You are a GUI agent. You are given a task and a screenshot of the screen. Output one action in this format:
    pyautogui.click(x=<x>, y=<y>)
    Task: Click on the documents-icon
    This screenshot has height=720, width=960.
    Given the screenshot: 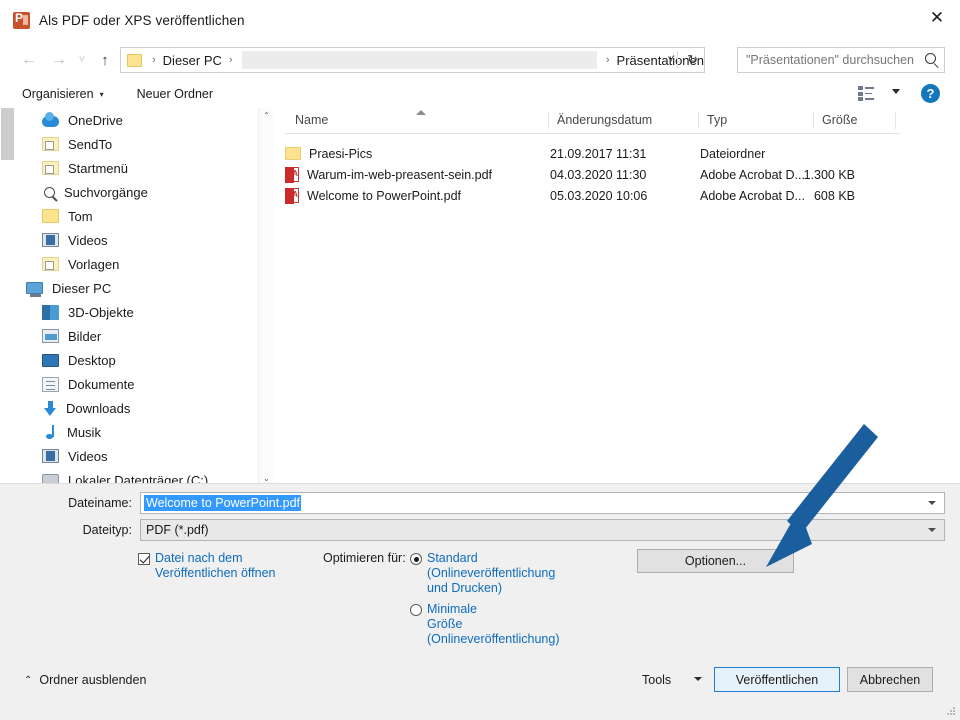 What is the action you would take?
    pyautogui.click(x=50, y=384)
    